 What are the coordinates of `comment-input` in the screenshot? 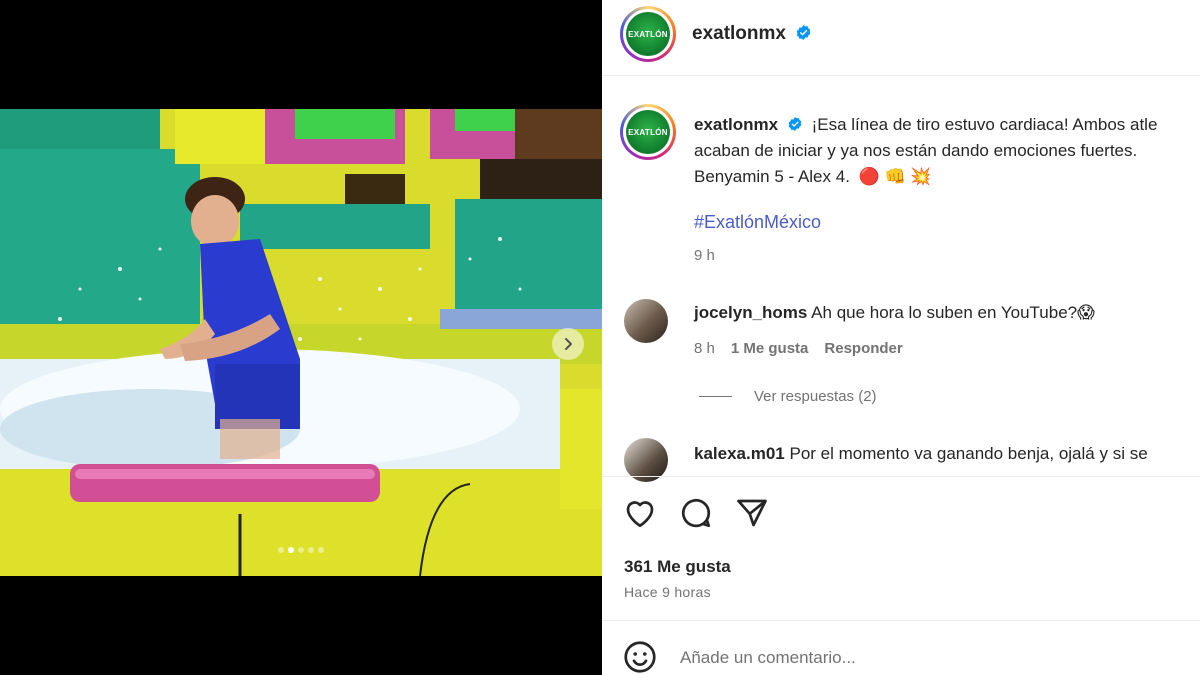 It's located at (920, 658).